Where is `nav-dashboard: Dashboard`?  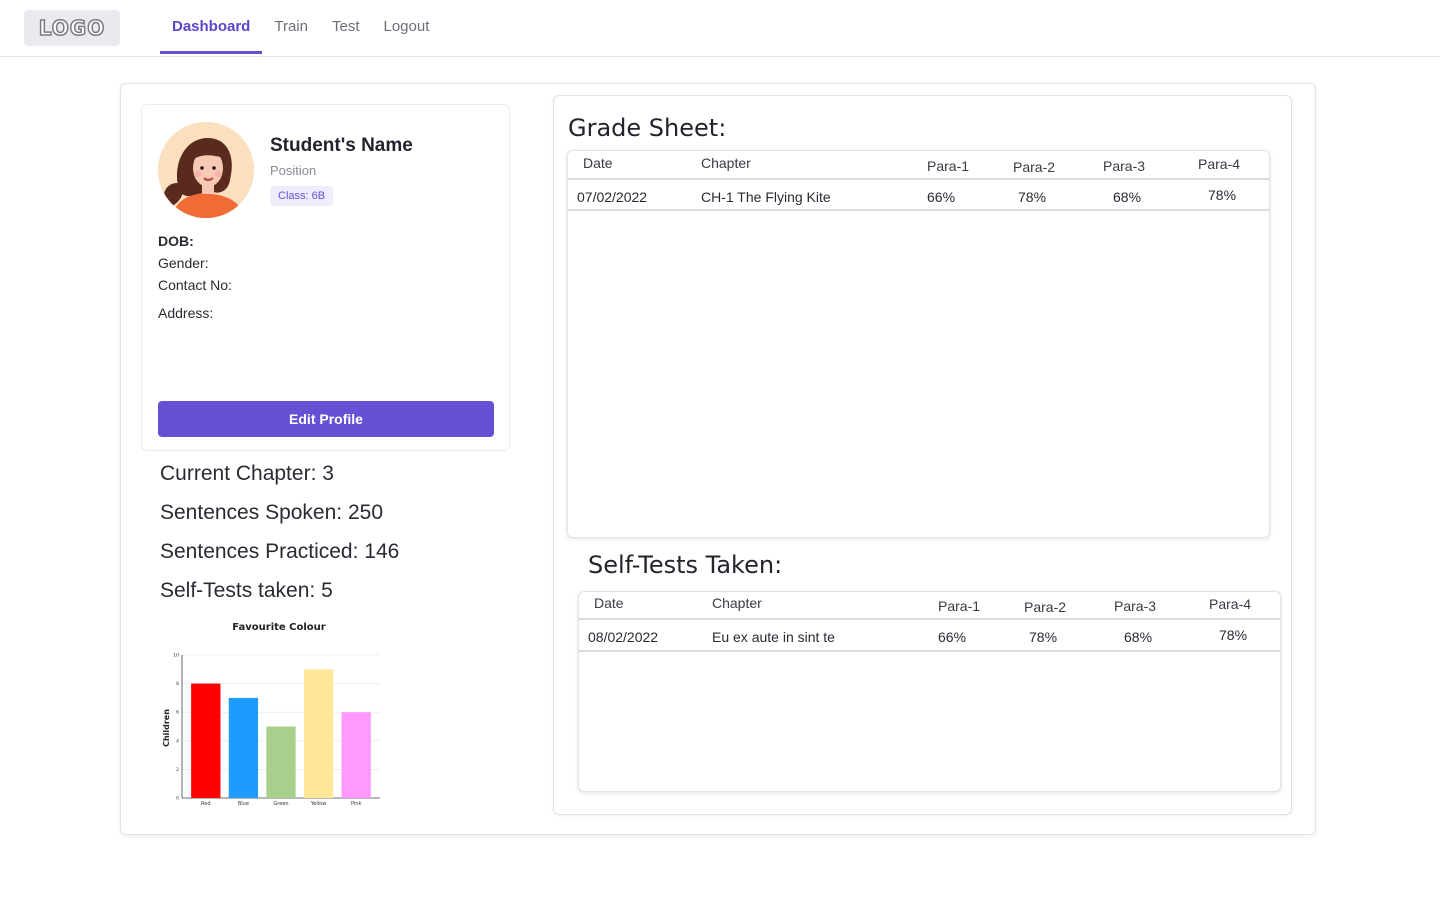
nav-dashboard: Dashboard is located at coordinates (211, 27).